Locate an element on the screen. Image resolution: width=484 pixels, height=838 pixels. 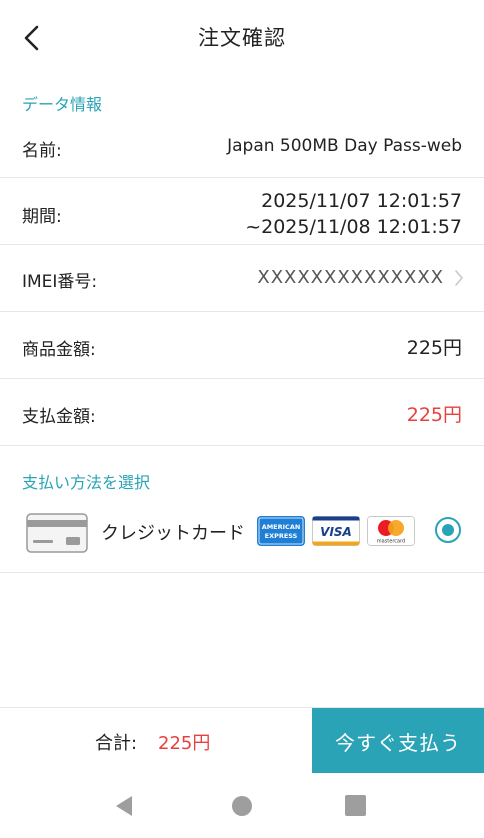
checkout-bar: 合計: 225円 今すぐ支払う is located at coordinates (242, 740).